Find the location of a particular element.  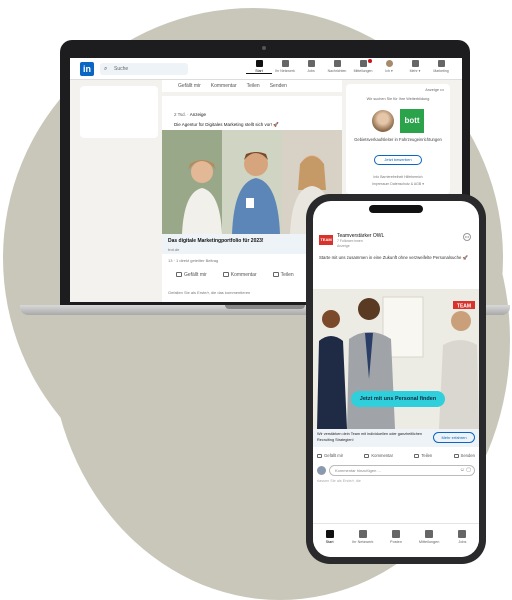

nav-item-start: Start is located at coordinates (259, 67).